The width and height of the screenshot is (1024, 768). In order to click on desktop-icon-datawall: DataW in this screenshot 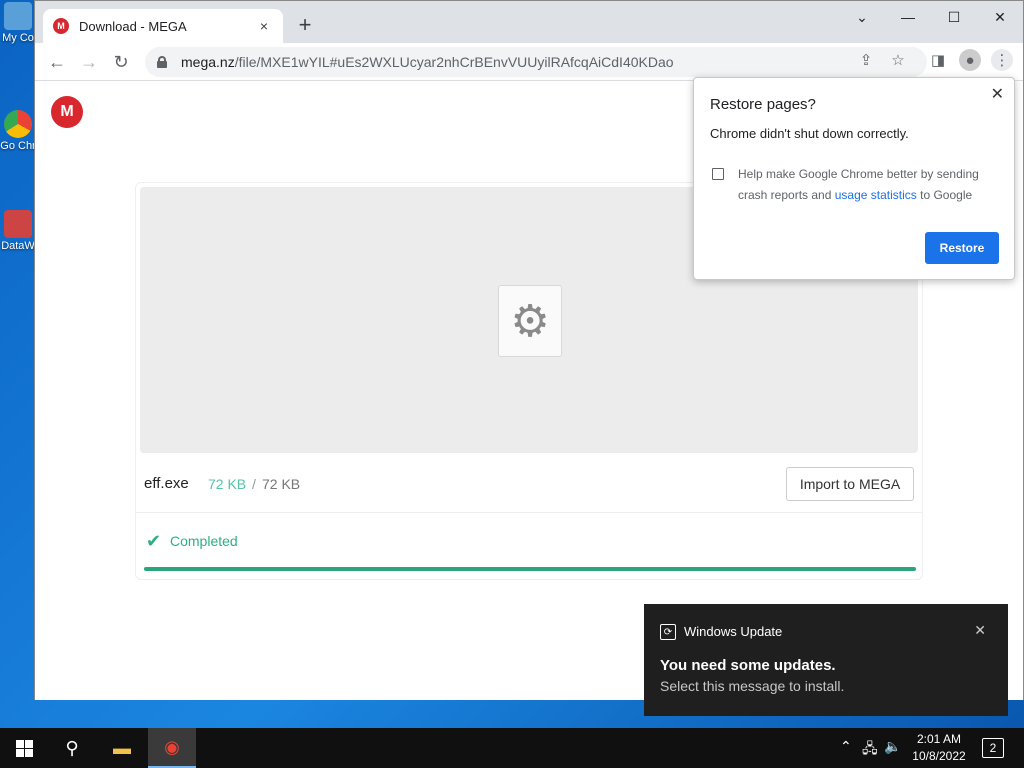, I will do `click(18, 231)`.